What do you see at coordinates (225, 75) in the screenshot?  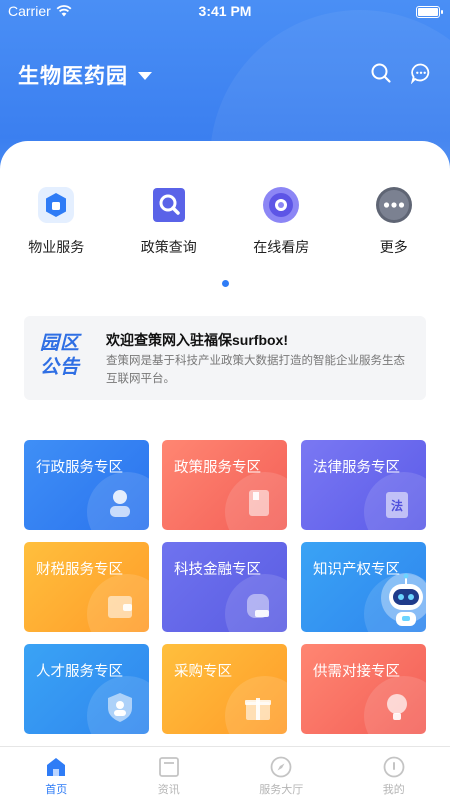 I see `header-bar: 生物医药园` at bounding box center [225, 75].